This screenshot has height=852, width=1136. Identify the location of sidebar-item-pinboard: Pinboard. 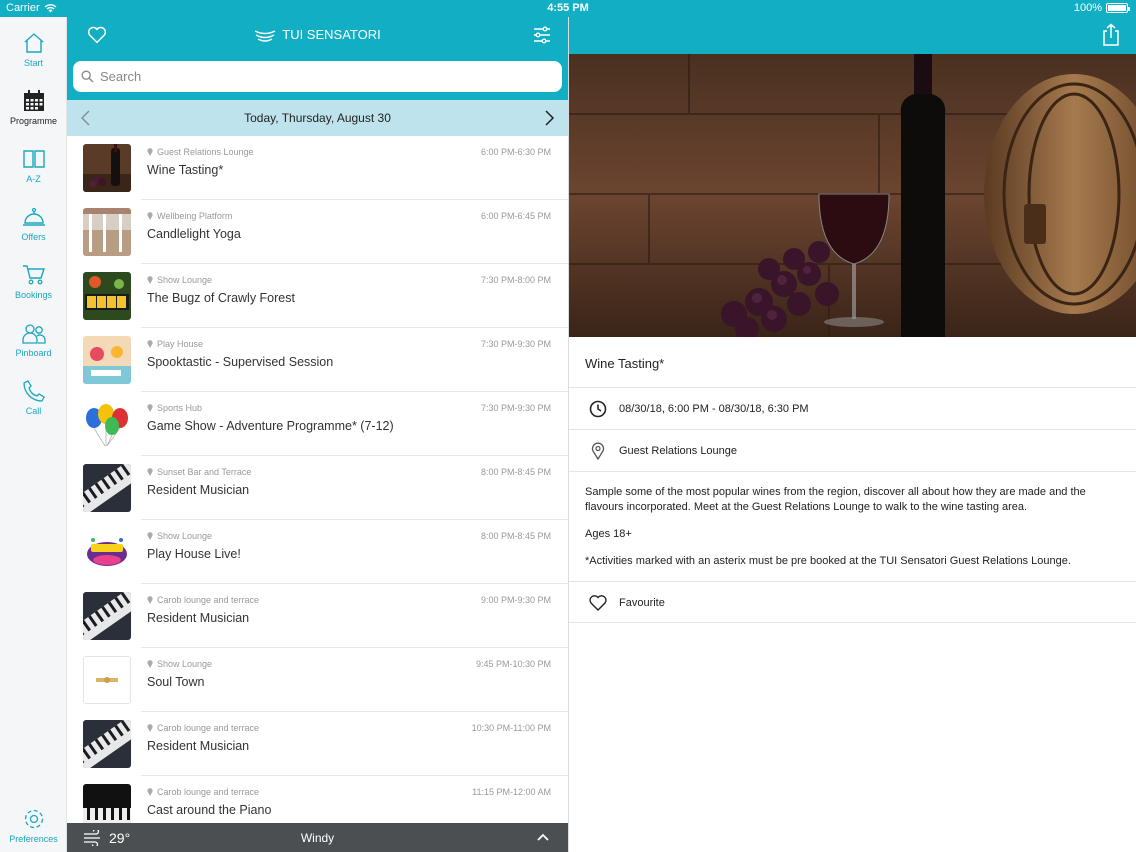
(33, 346).